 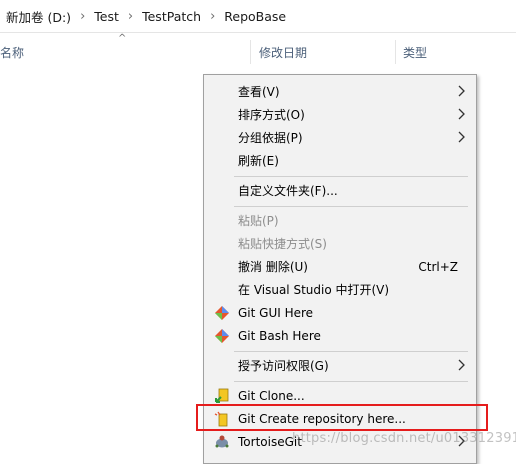 What do you see at coordinates (258, 221) in the screenshot?
I see `menu-label: 粘贴(P)` at bounding box center [258, 221].